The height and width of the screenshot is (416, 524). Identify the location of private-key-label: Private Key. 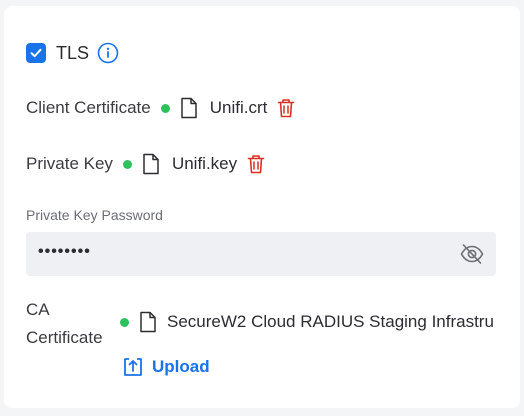
(69, 163).